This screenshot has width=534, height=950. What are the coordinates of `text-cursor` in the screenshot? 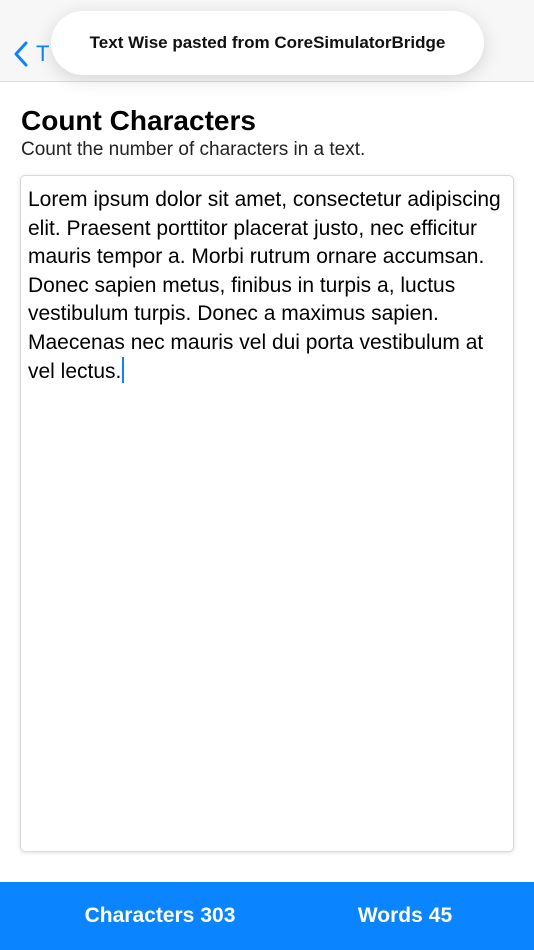 It's located at (123, 370).